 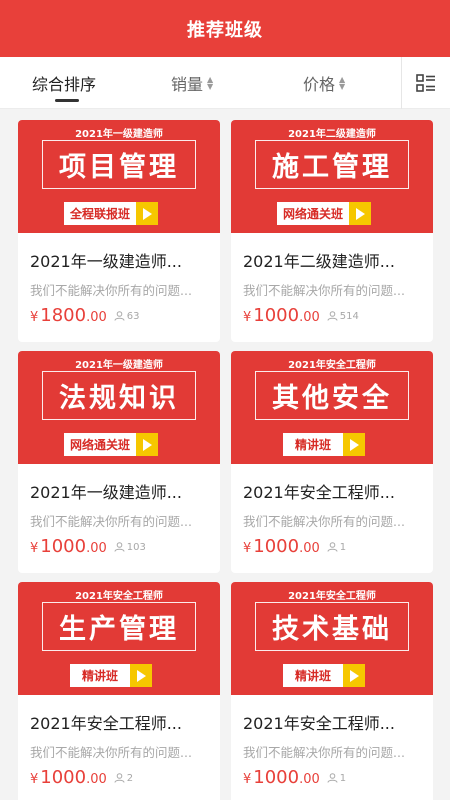 I want to click on cover-subtitle: 2021年二级建造师, so click(x=332, y=132).